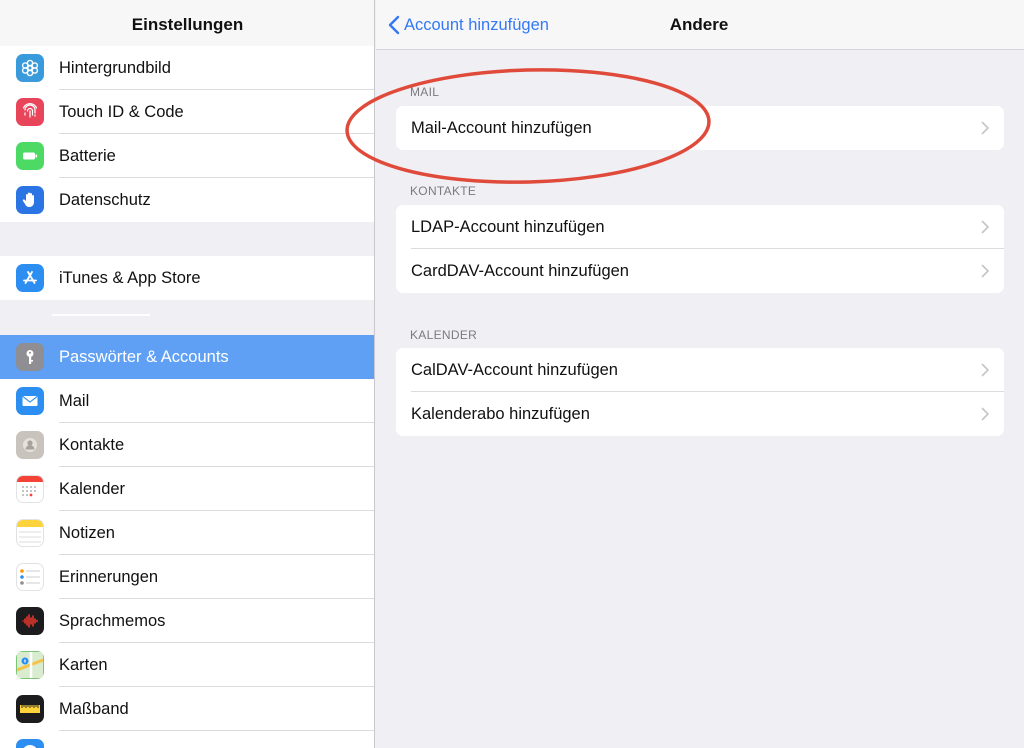 The image size is (1024, 748). What do you see at coordinates (187, 200) in the screenshot?
I see `sidebar-item-datenschutz: Datenschutz` at bounding box center [187, 200].